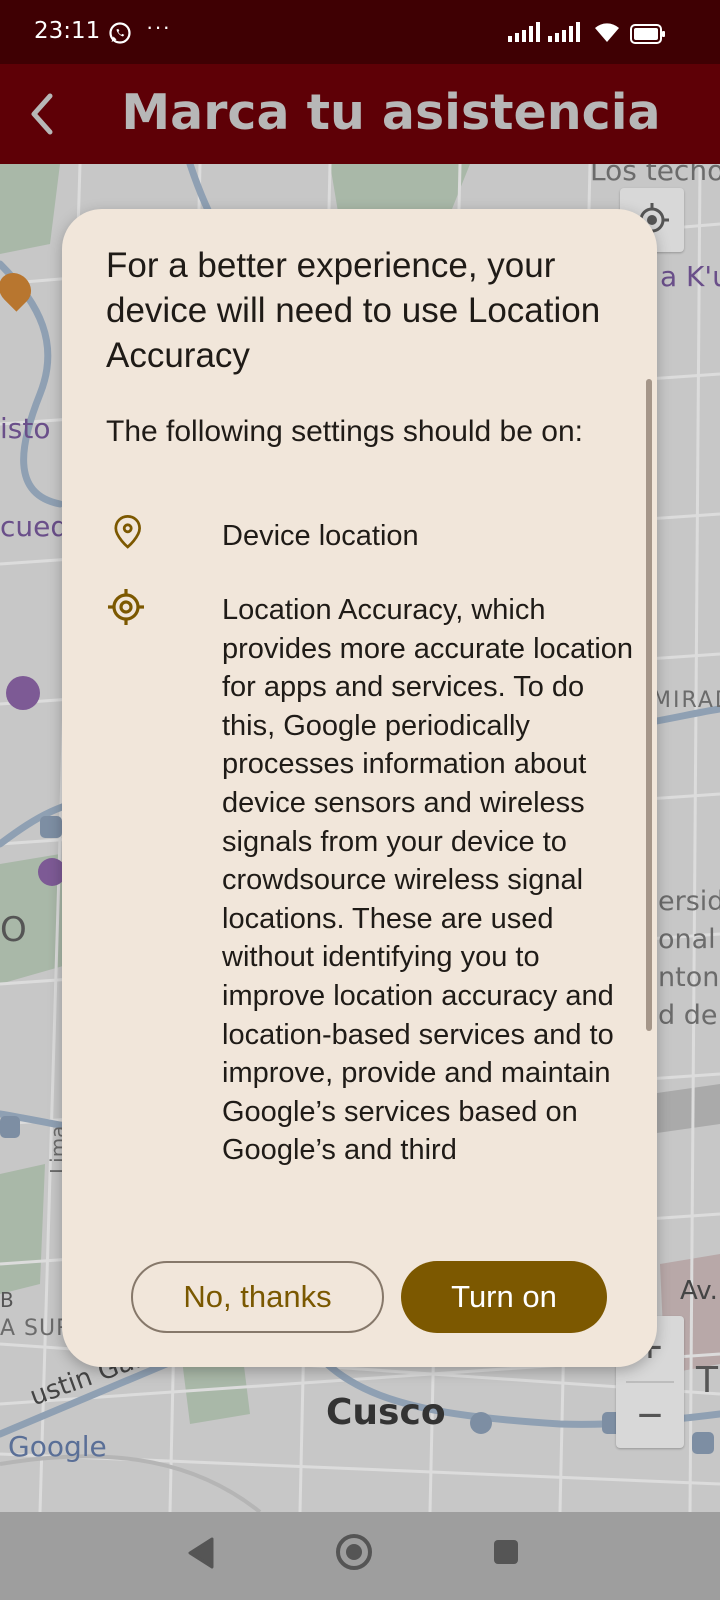  I want to click on zoom-out-button: −, so click(650, 1416).